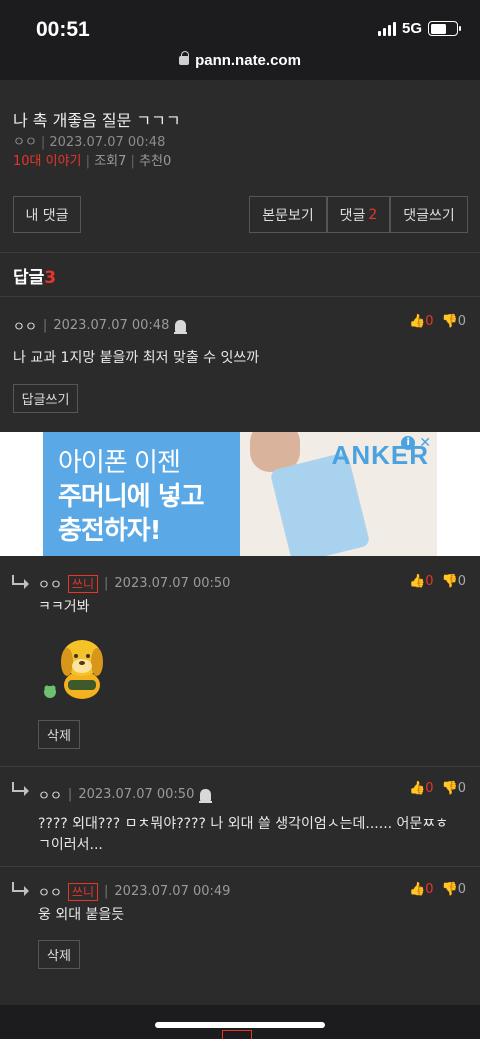 The width and height of the screenshot is (480, 1039). I want to click on status-icons: 5G, so click(419, 28).